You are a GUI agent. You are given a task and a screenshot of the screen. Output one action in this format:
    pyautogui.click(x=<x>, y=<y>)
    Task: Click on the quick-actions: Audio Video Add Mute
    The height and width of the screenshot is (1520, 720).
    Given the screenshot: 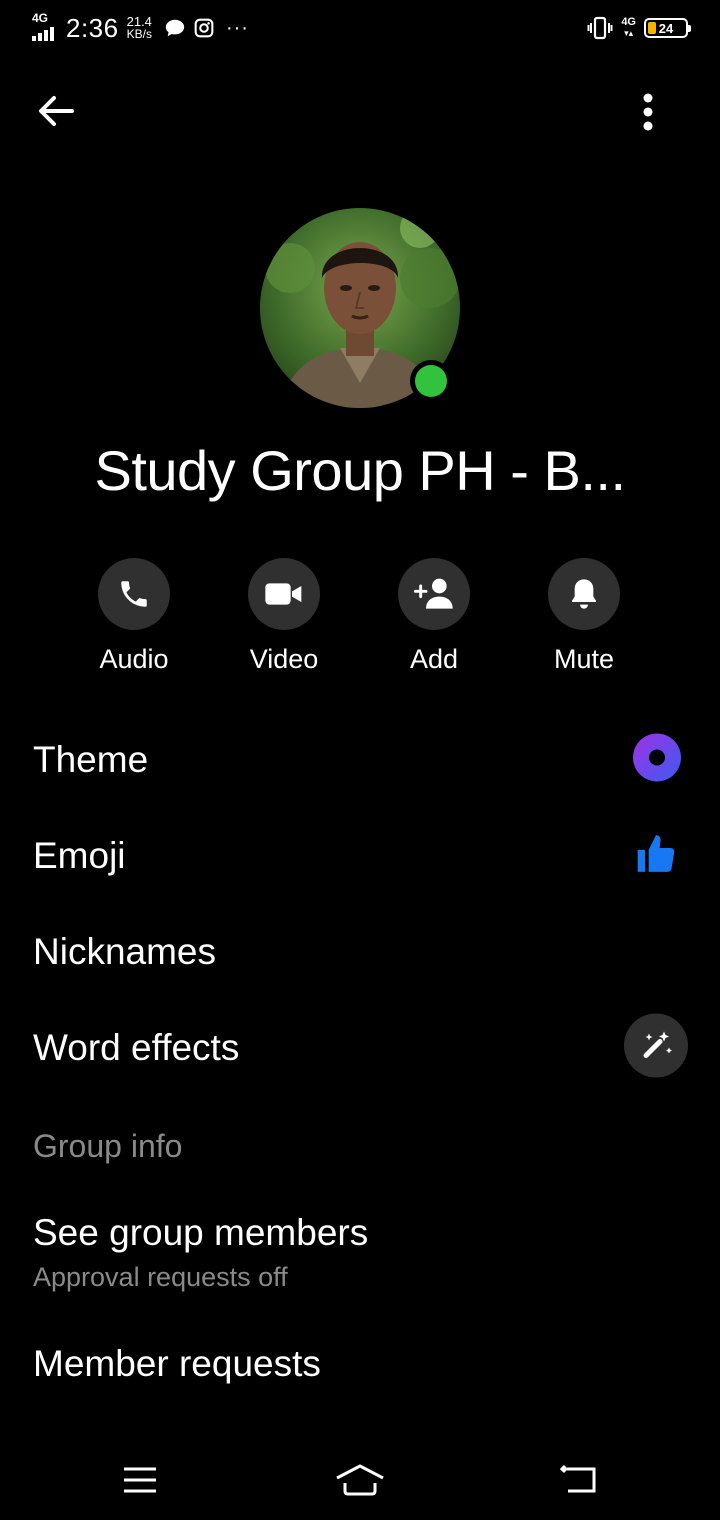 What is the action you would take?
    pyautogui.click(x=360, y=623)
    